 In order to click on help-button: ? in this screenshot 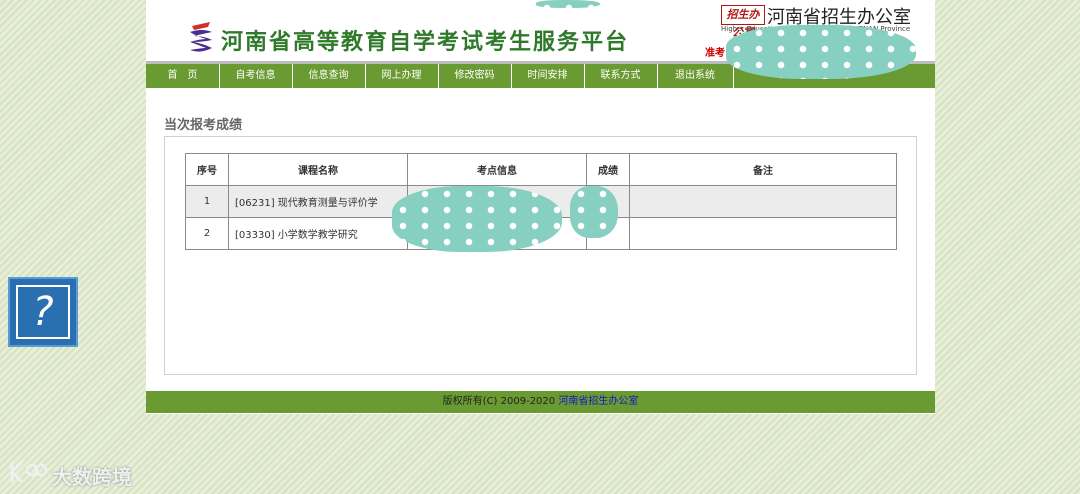, I will do `click(43, 312)`.